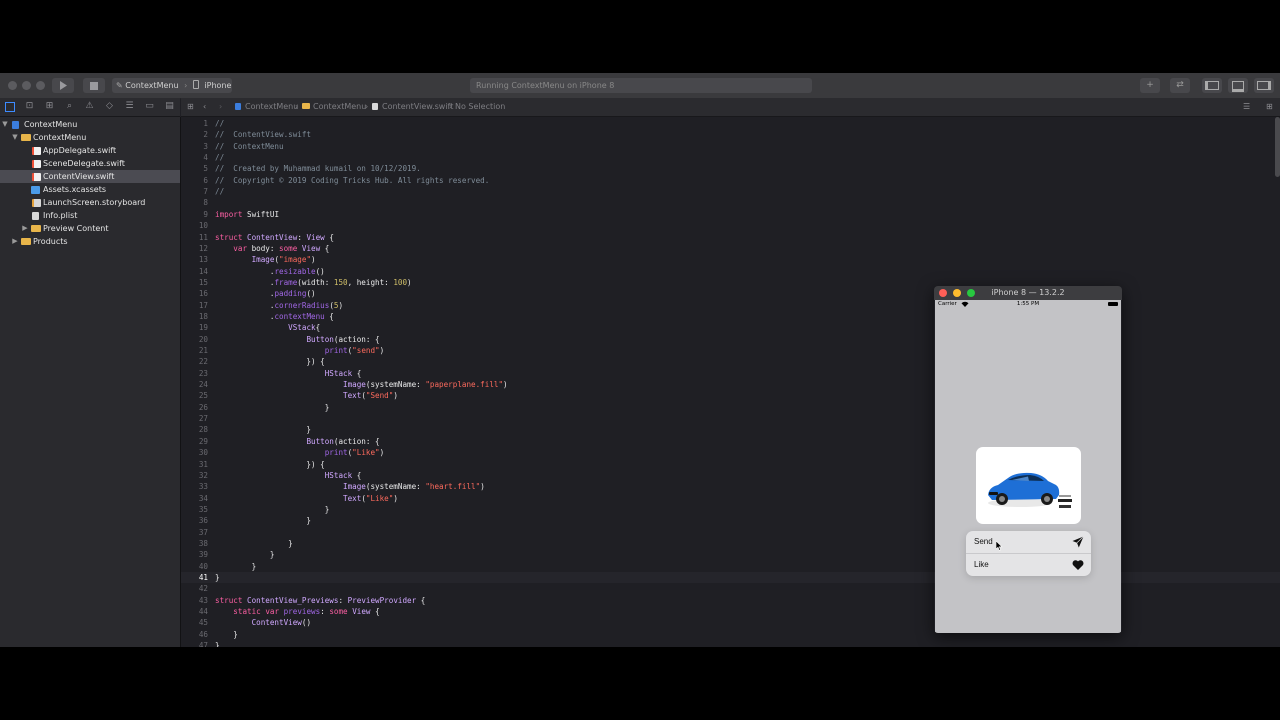 The image size is (1280, 720). I want to click on crumb-group: ContextMenu, so click(334, 107).